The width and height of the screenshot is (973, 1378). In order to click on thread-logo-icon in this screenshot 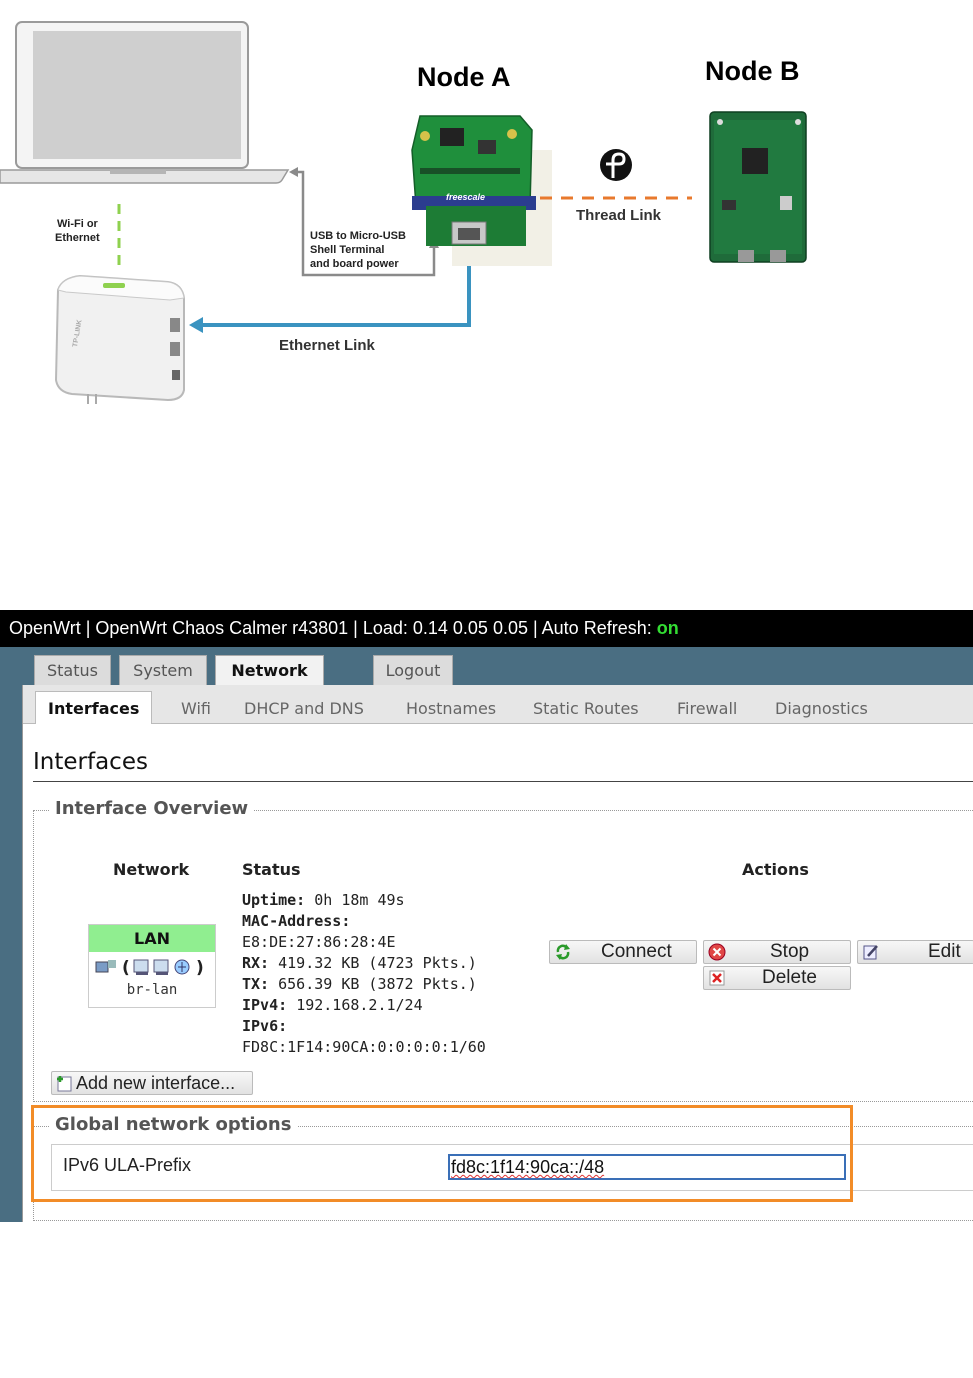, I will do `click(616, 165)`.